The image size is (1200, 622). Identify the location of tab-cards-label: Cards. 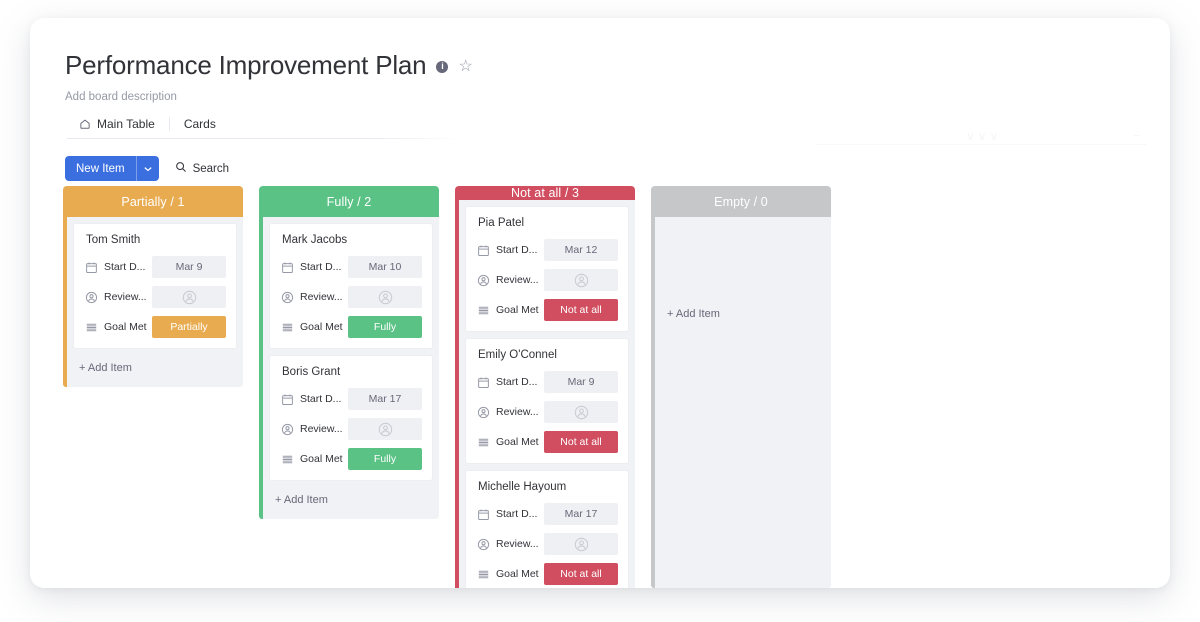
(199, 124).